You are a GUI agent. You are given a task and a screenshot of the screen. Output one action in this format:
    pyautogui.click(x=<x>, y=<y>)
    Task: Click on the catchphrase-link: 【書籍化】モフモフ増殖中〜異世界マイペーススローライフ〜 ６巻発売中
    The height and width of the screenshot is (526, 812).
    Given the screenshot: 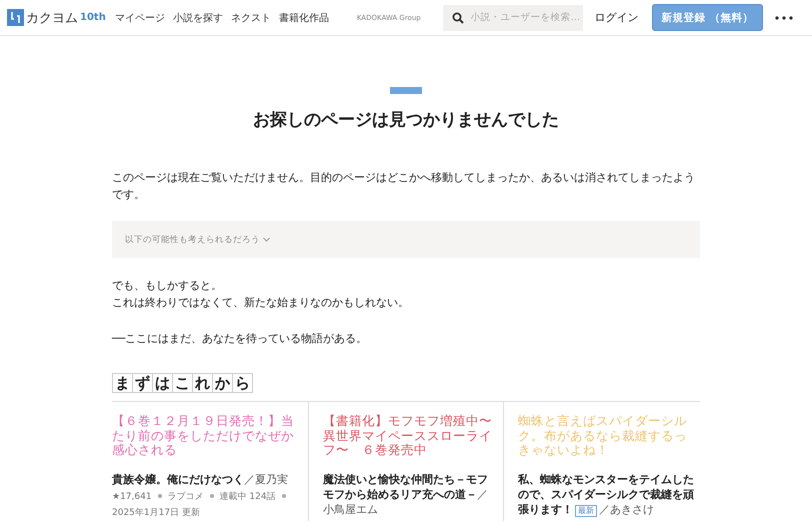 What is the action you would take?
    pyautogui.click(x=410, y=436)
    